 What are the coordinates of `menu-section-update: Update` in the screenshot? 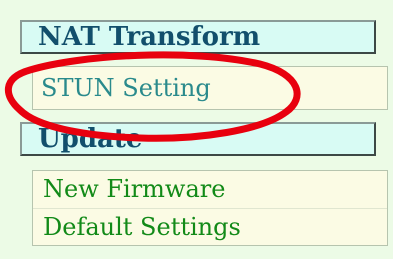 It's located at (198, 139).